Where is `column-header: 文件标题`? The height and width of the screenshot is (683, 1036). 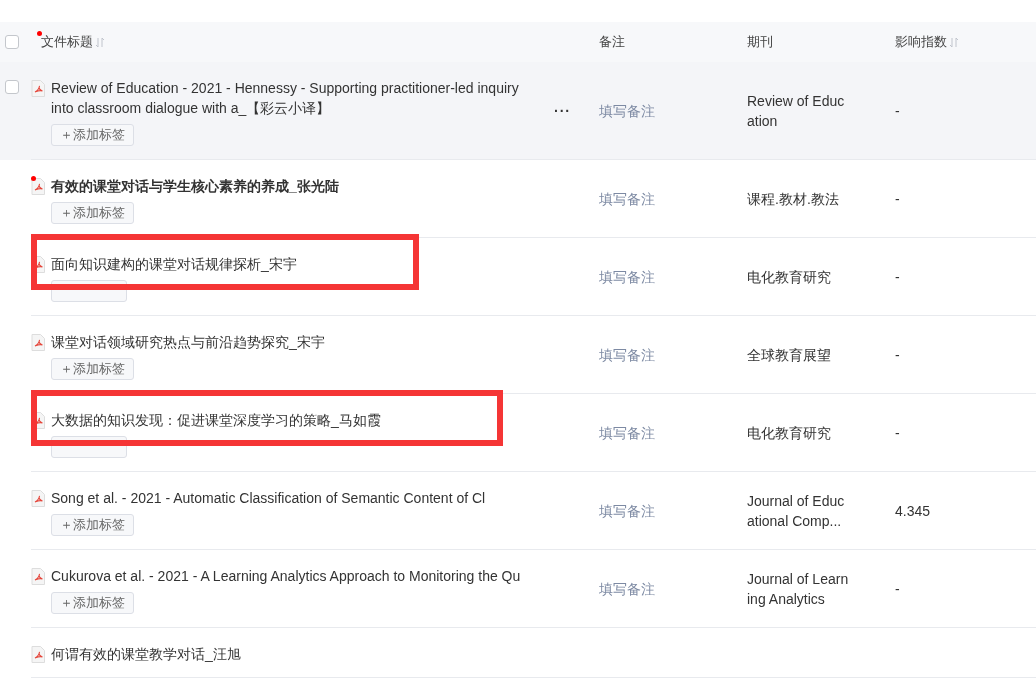 column-header: 文件标题 is located at coordinates (67, 42).